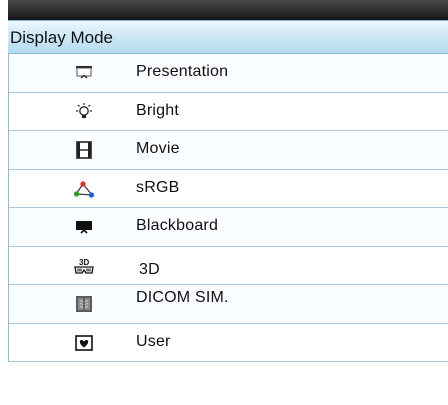 The image size is (448, 405). What do you see at coordinates (158, 187) in the screenshot?
I see `menu-item-label: sRGB` at bounding box center [158, 187].